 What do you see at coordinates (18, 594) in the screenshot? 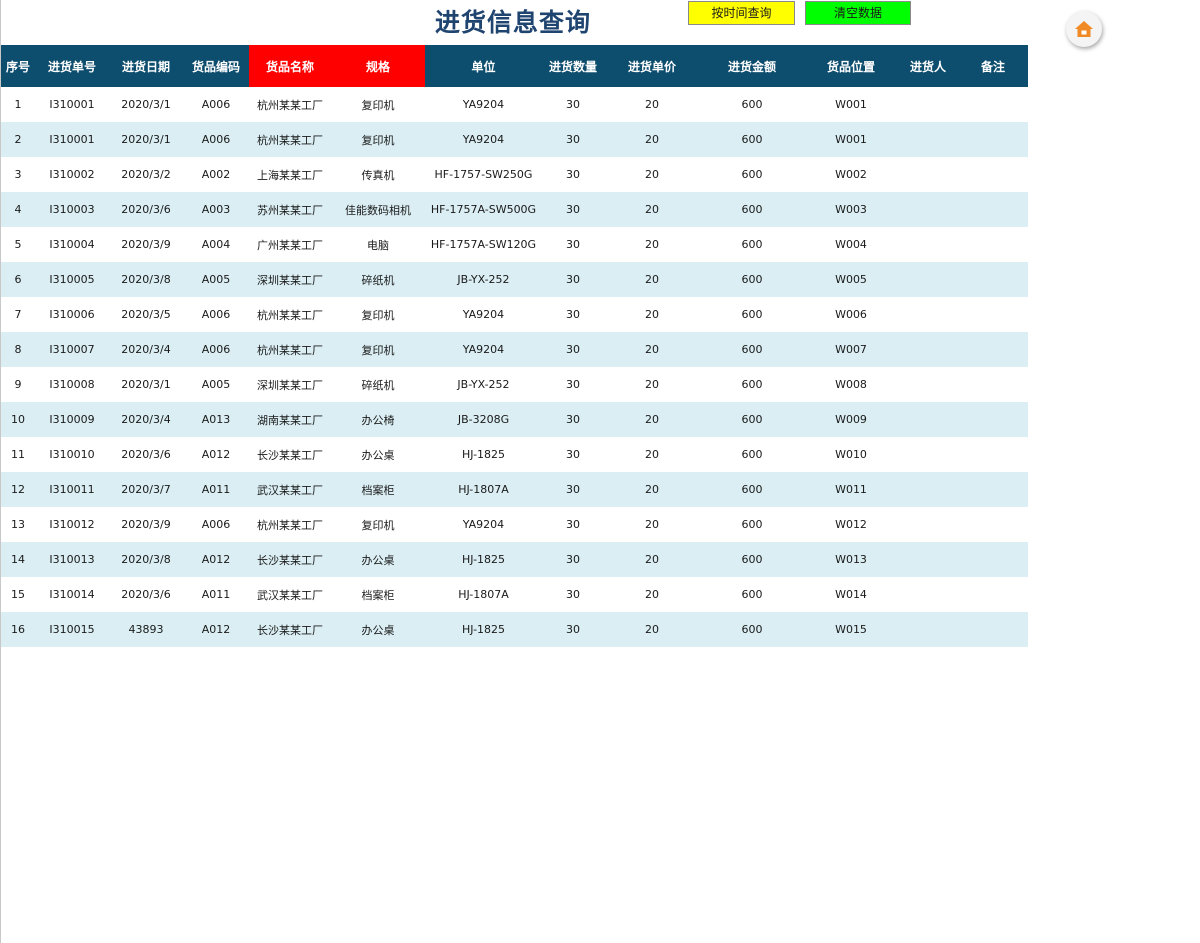
I see `table-cell: 15` at bounding box center [18, 594].